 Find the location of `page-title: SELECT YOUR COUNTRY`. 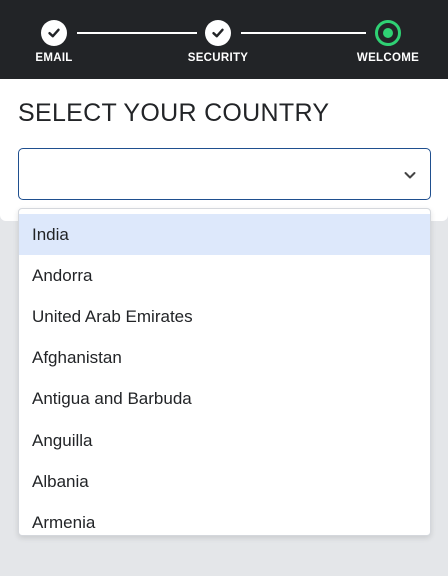

page-title: SELECT YOUR COUNTRY is located at coordinates (174, 113).